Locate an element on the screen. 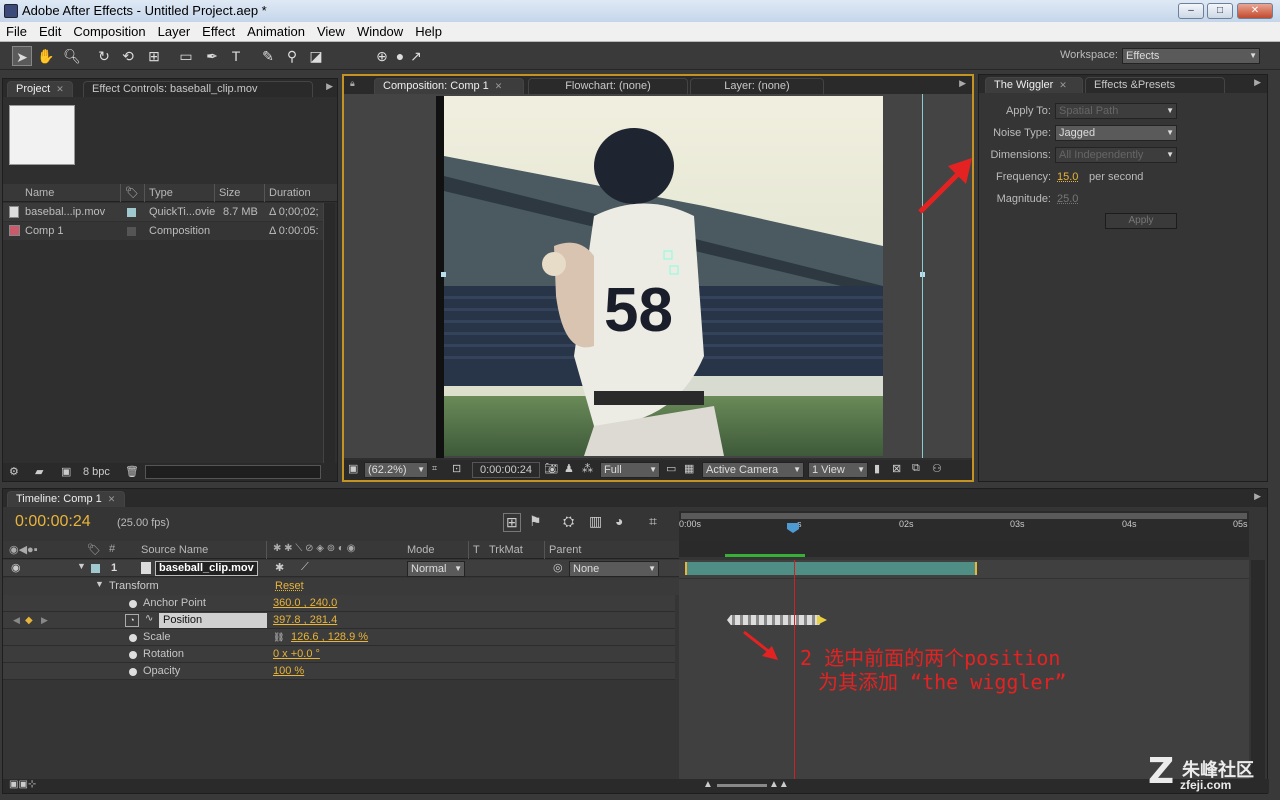 The image size is (1280, 800). apply-button: Apply is located at coordinates (1141, 221).